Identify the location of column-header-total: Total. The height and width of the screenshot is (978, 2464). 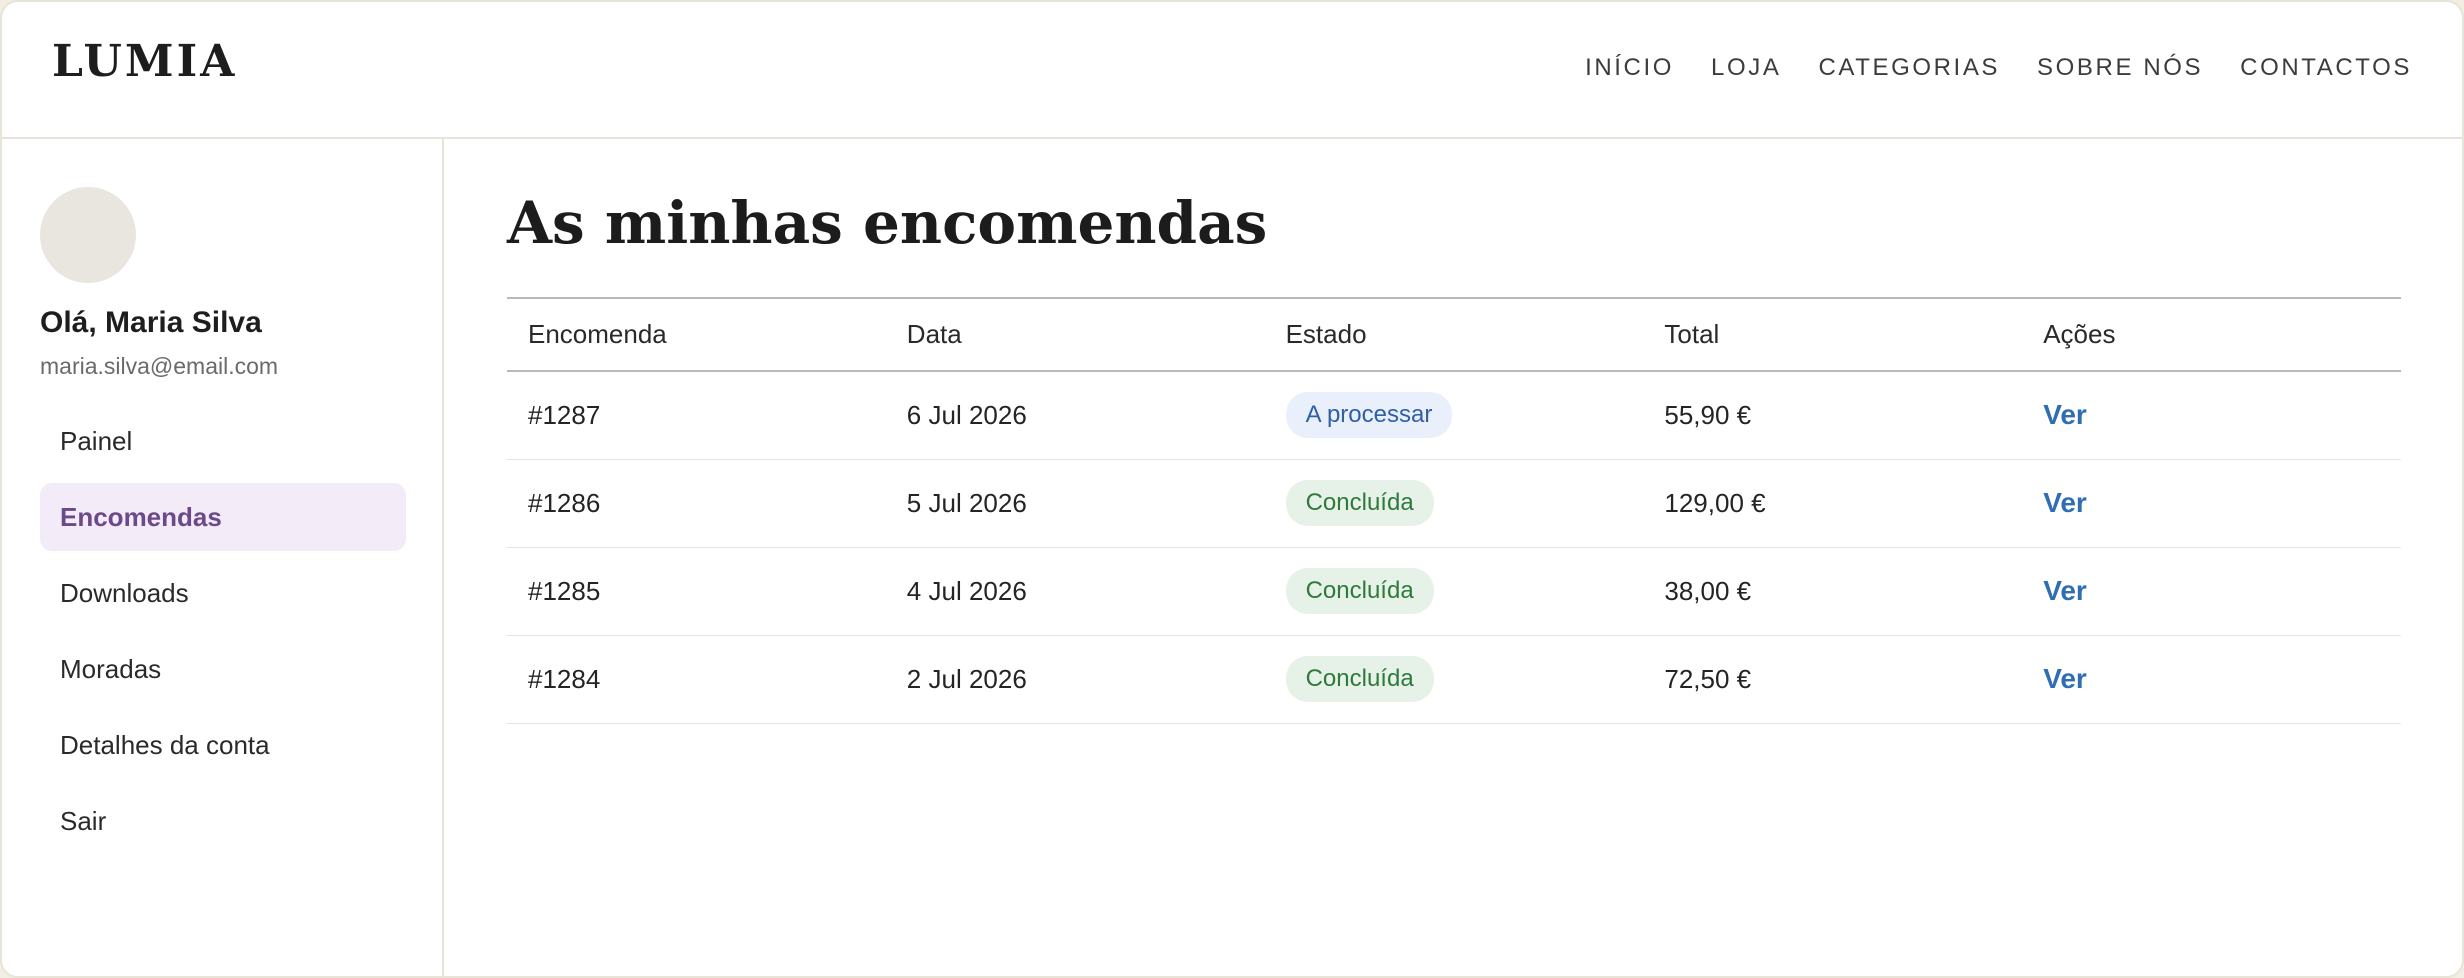
(1692, 334).